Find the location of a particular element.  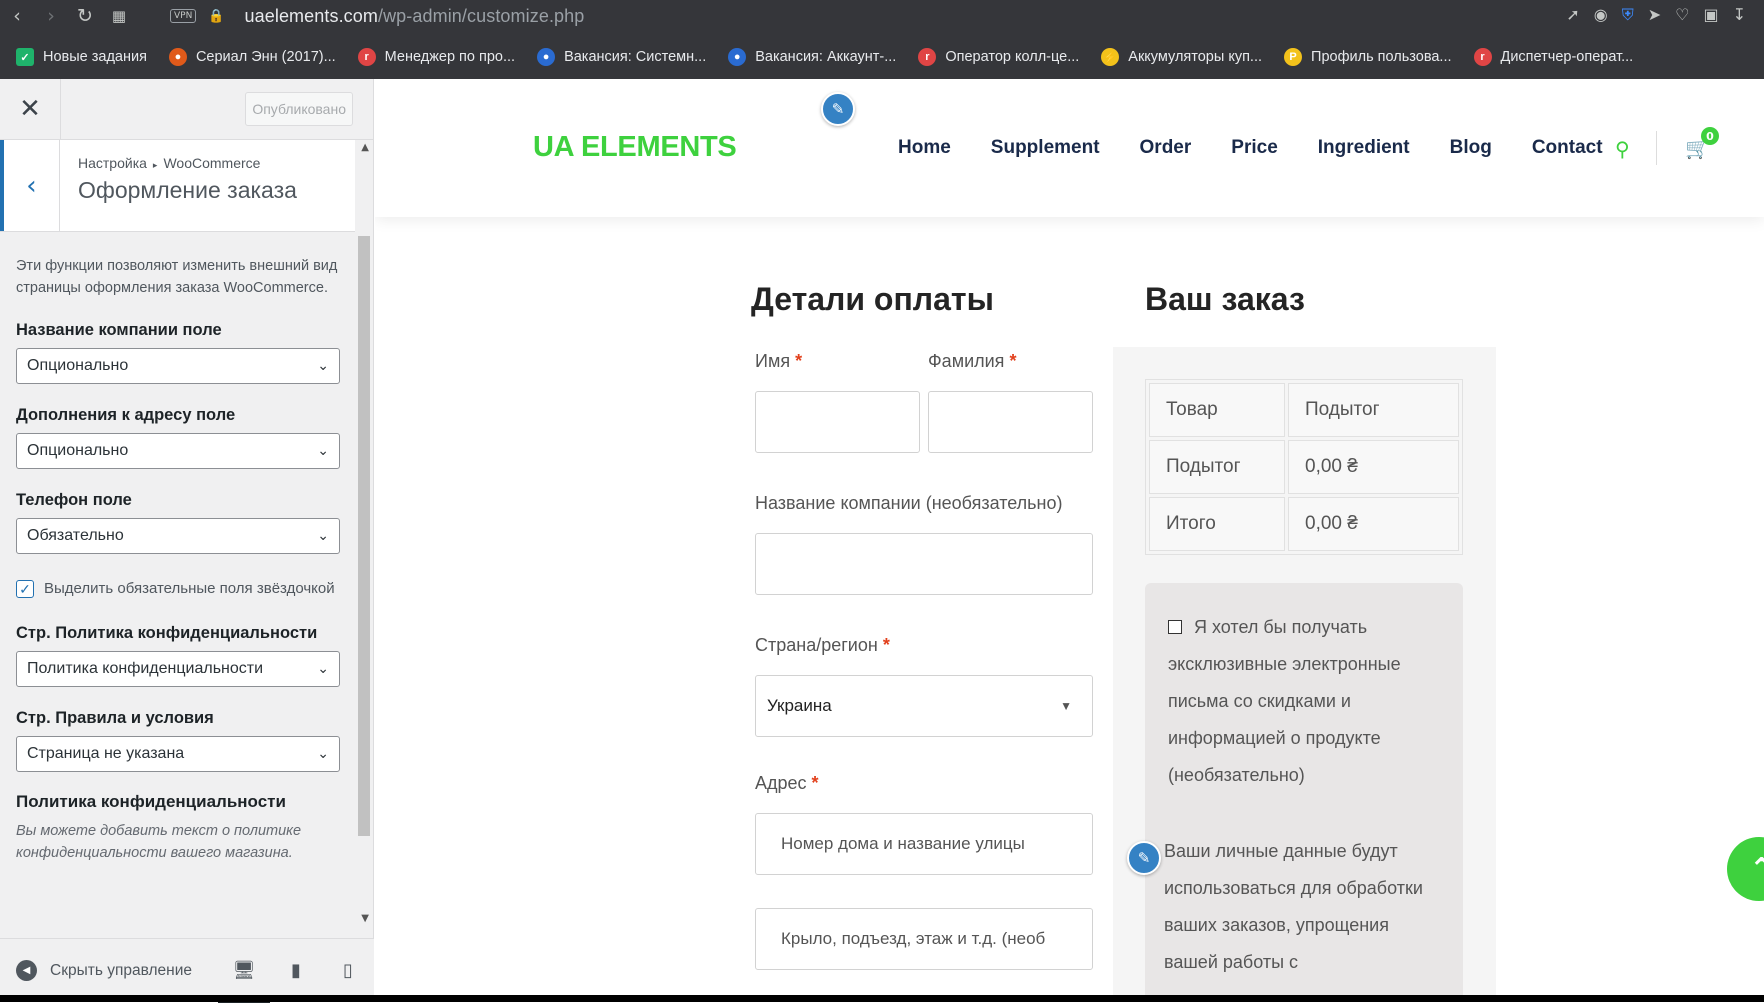

shield-icon: ⛨ is located at coordinates (1628, 15).